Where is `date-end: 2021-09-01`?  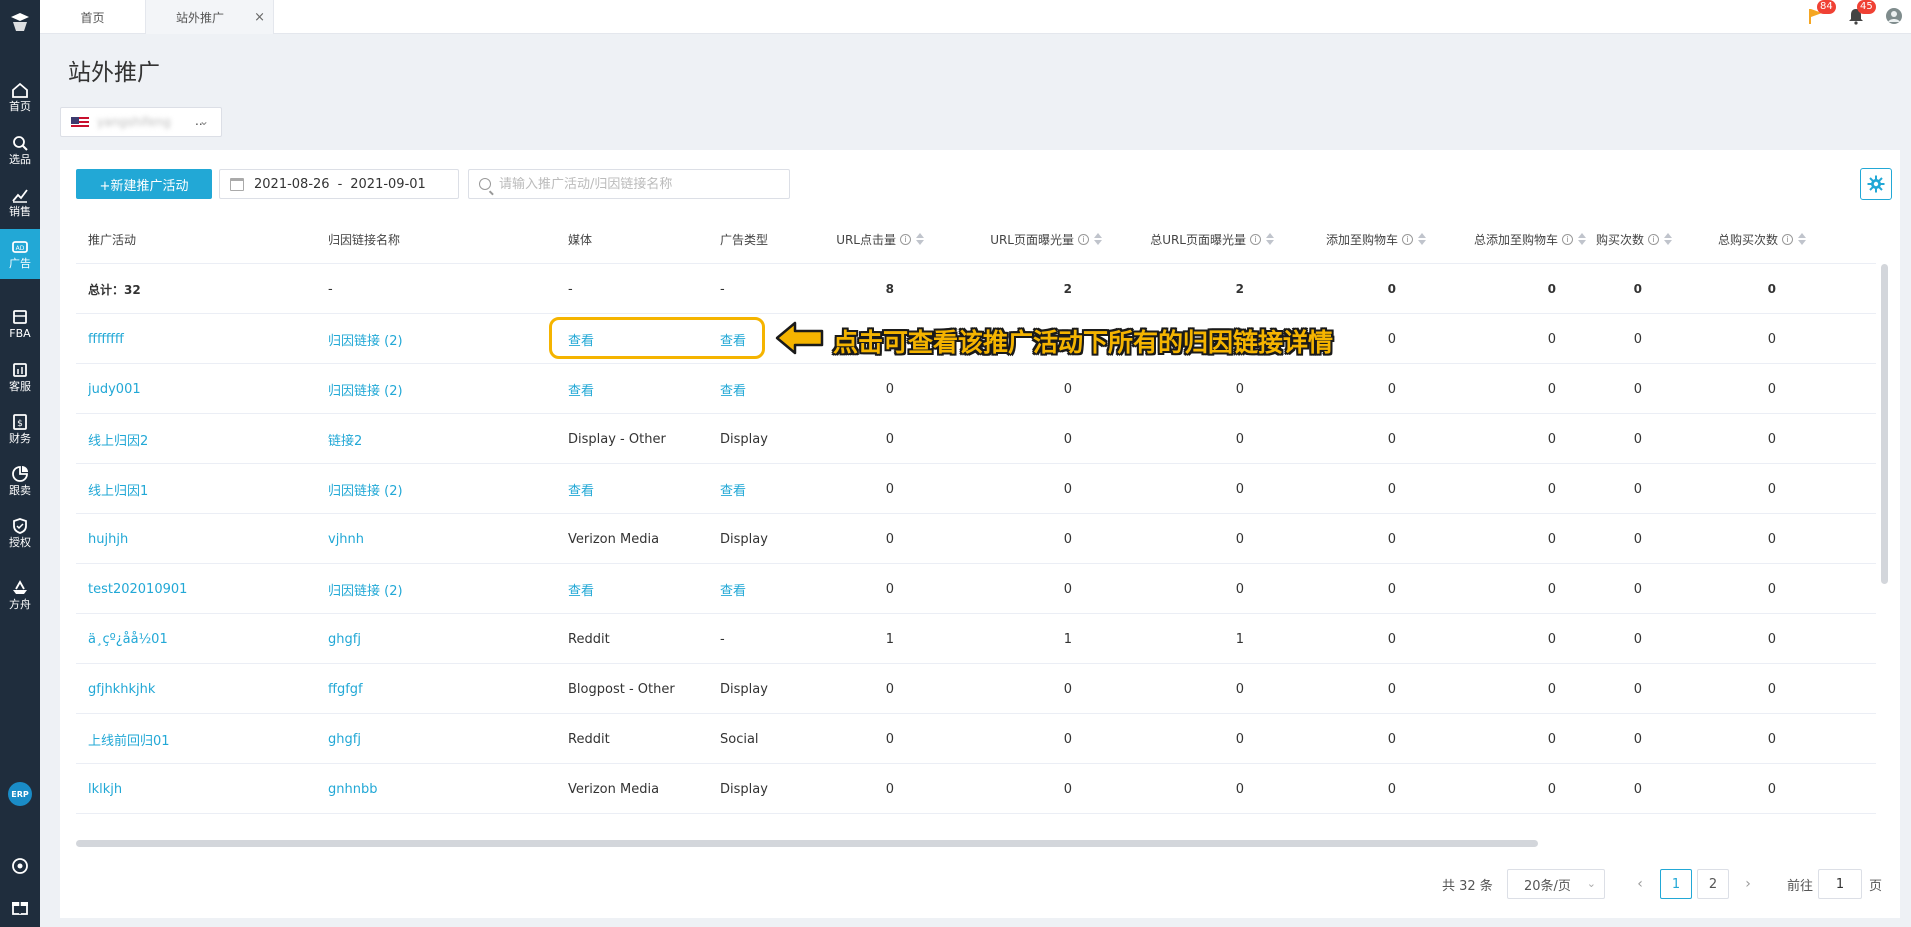 date-end: 2021-09-01 is located at coordinates (388, 184).